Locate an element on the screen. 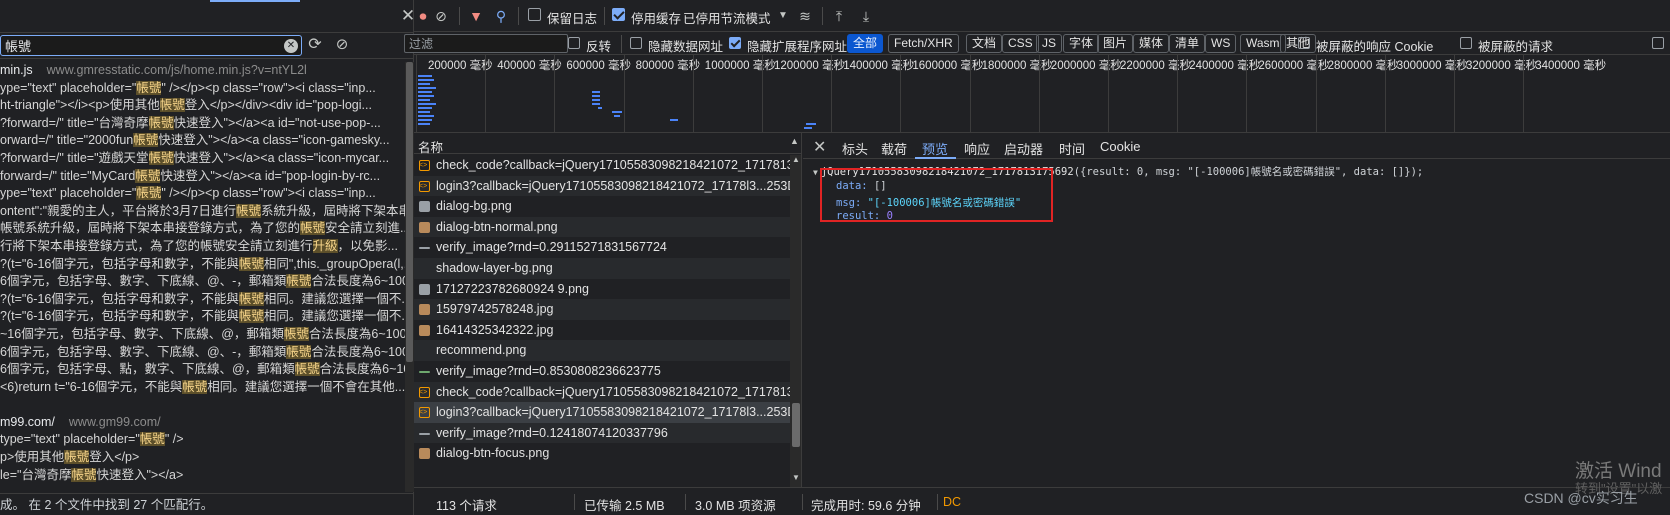  record-stop-icon: ⏺ is located at coordinates (423, 16).